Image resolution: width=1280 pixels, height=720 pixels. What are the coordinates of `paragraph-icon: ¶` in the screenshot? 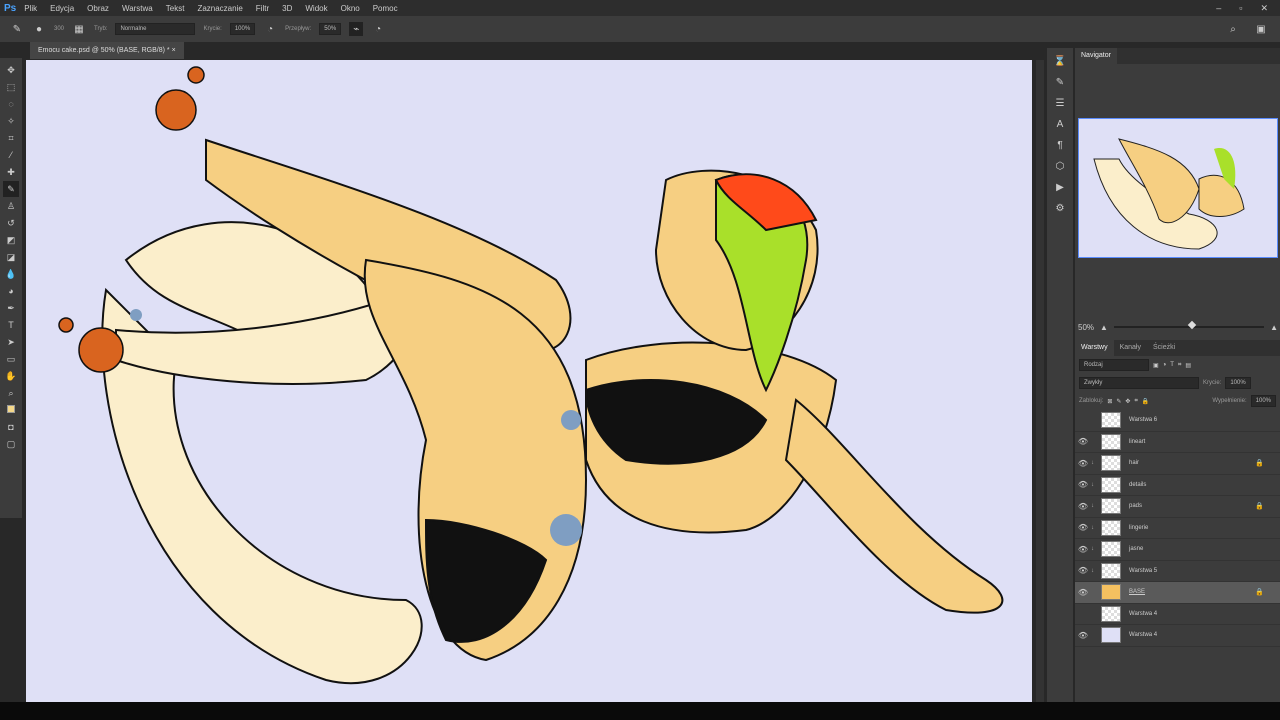 It's located at (1059, 145).